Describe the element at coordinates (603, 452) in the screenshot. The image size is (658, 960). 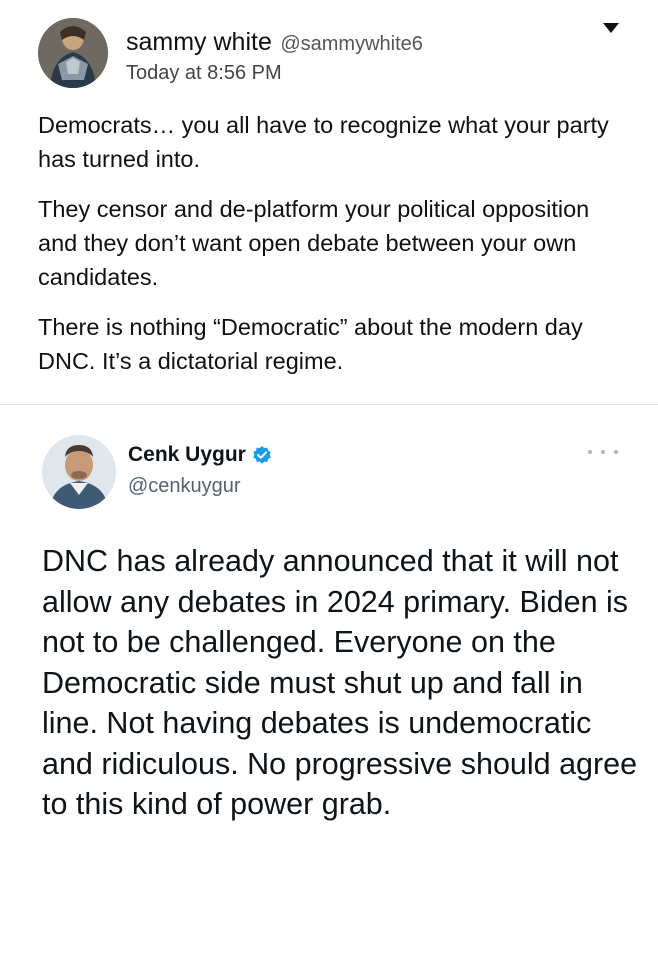
I see `more-options-icon` at that location.